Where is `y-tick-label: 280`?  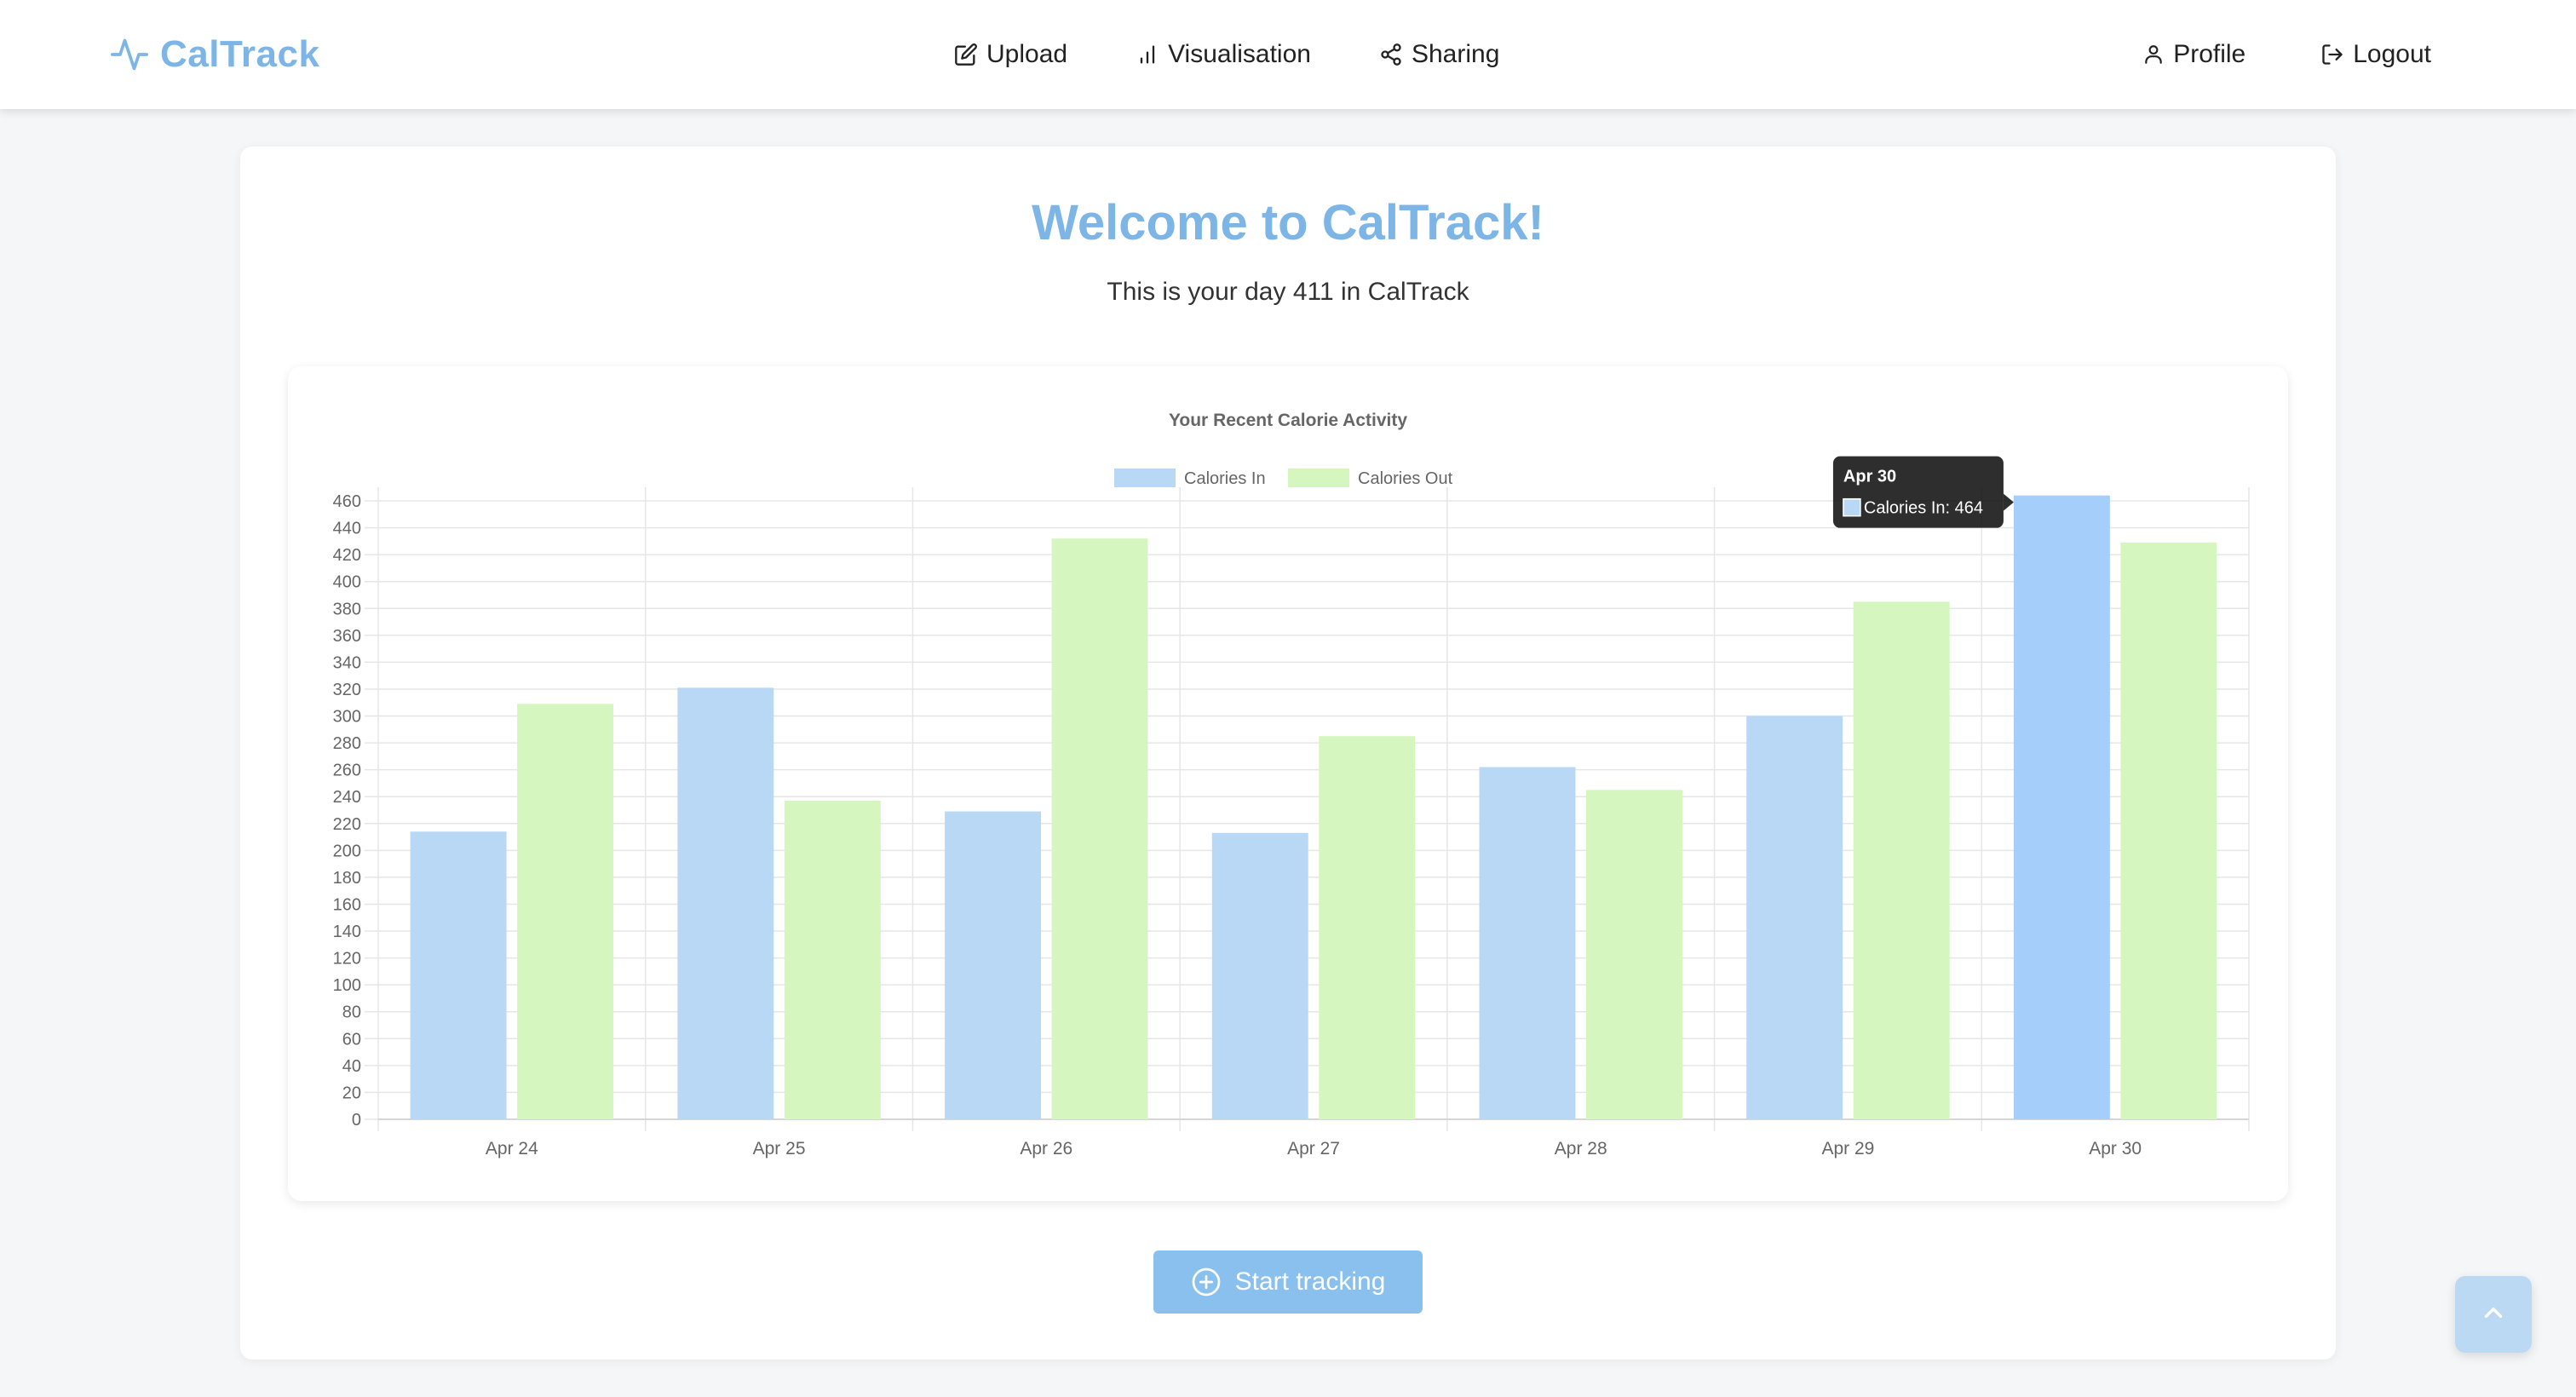 y-tick-label: 280 is located at coordinates (347, 743).